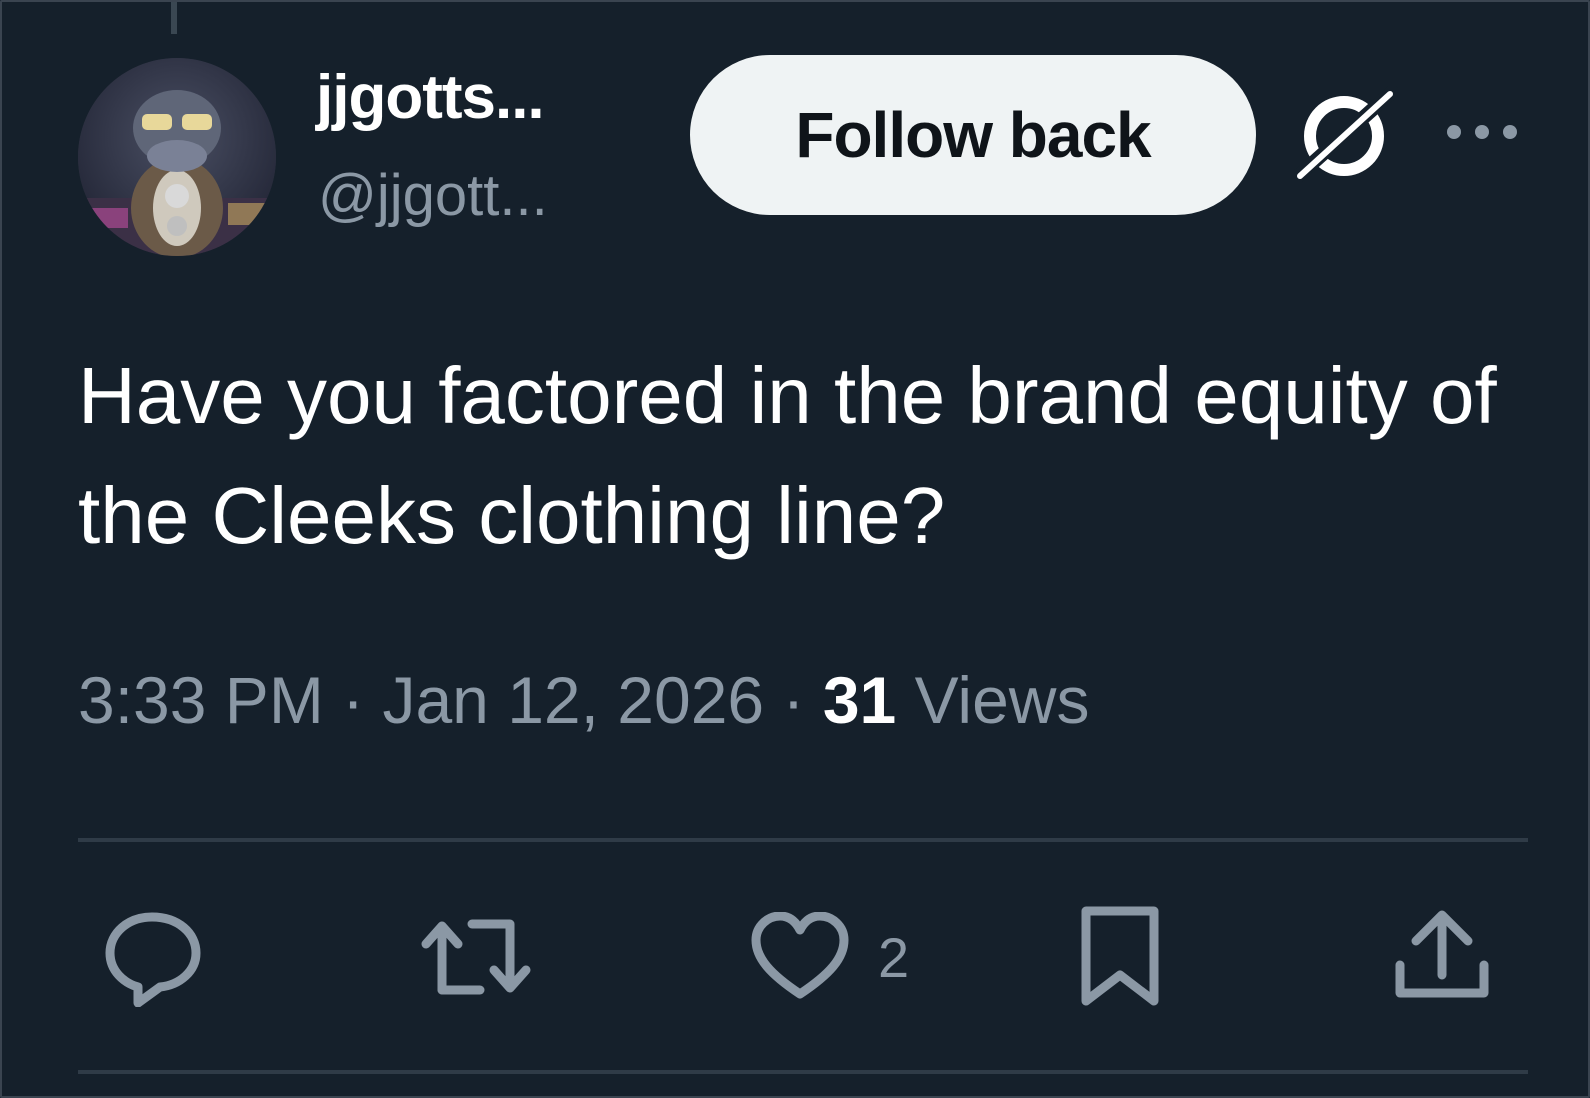 Image resolution: width=1590 pixels, height=1098 pixels. What do you see at coordinates (894, 957) in the screenshot?
I see `like-count: 2` at bounding box center [894, 957].